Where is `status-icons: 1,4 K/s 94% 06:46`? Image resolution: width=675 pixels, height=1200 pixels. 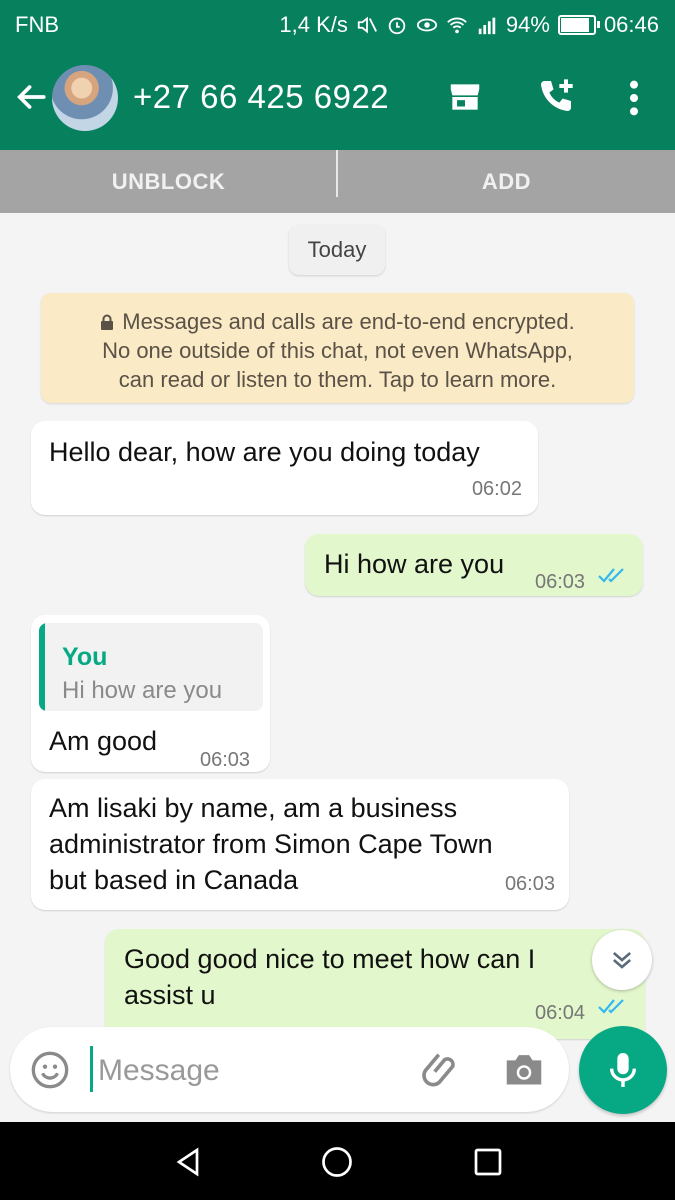
status-icons: 1,4 K/s 94% 06:46 is located at coordinates (469, 25).